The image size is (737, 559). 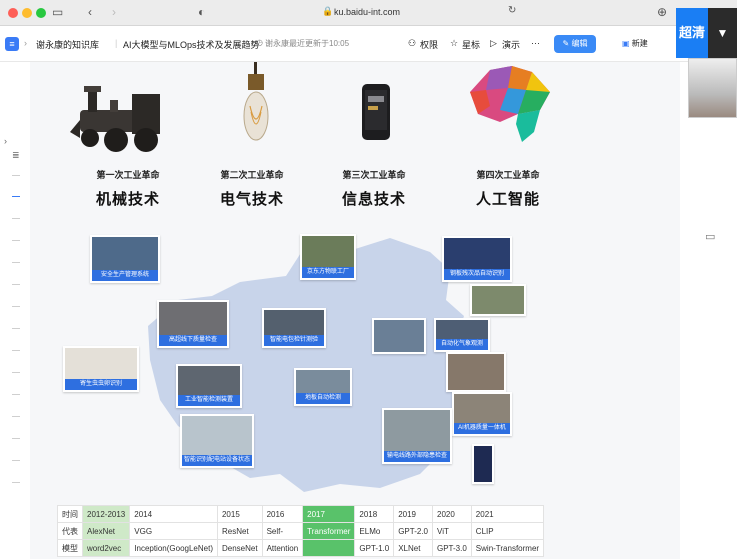 I want to click on photo-floor: 地板自动检测, so click(x=323, y=387).